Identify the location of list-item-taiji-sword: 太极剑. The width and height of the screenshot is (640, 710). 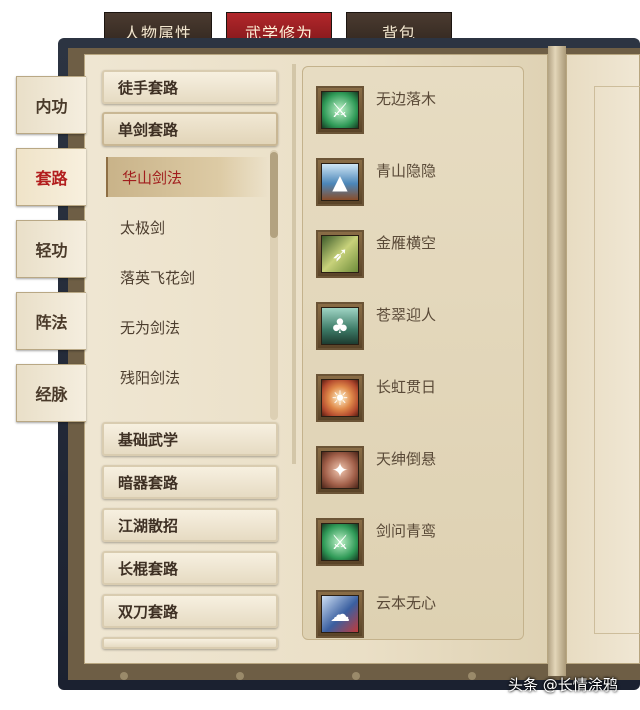
(187, 227).